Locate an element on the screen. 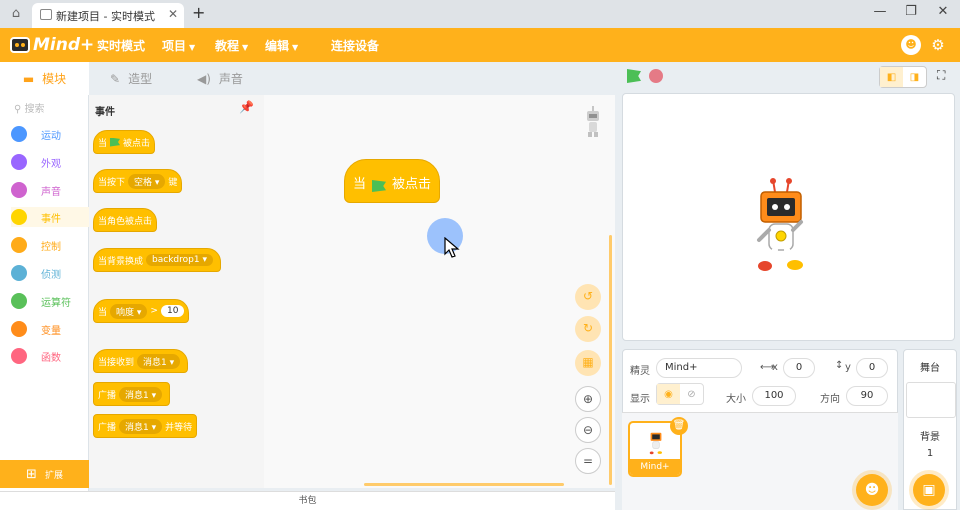 The width and height of the screenshot is (960, 510). logo-text: Mind+ is located at coordinates (64, 45).